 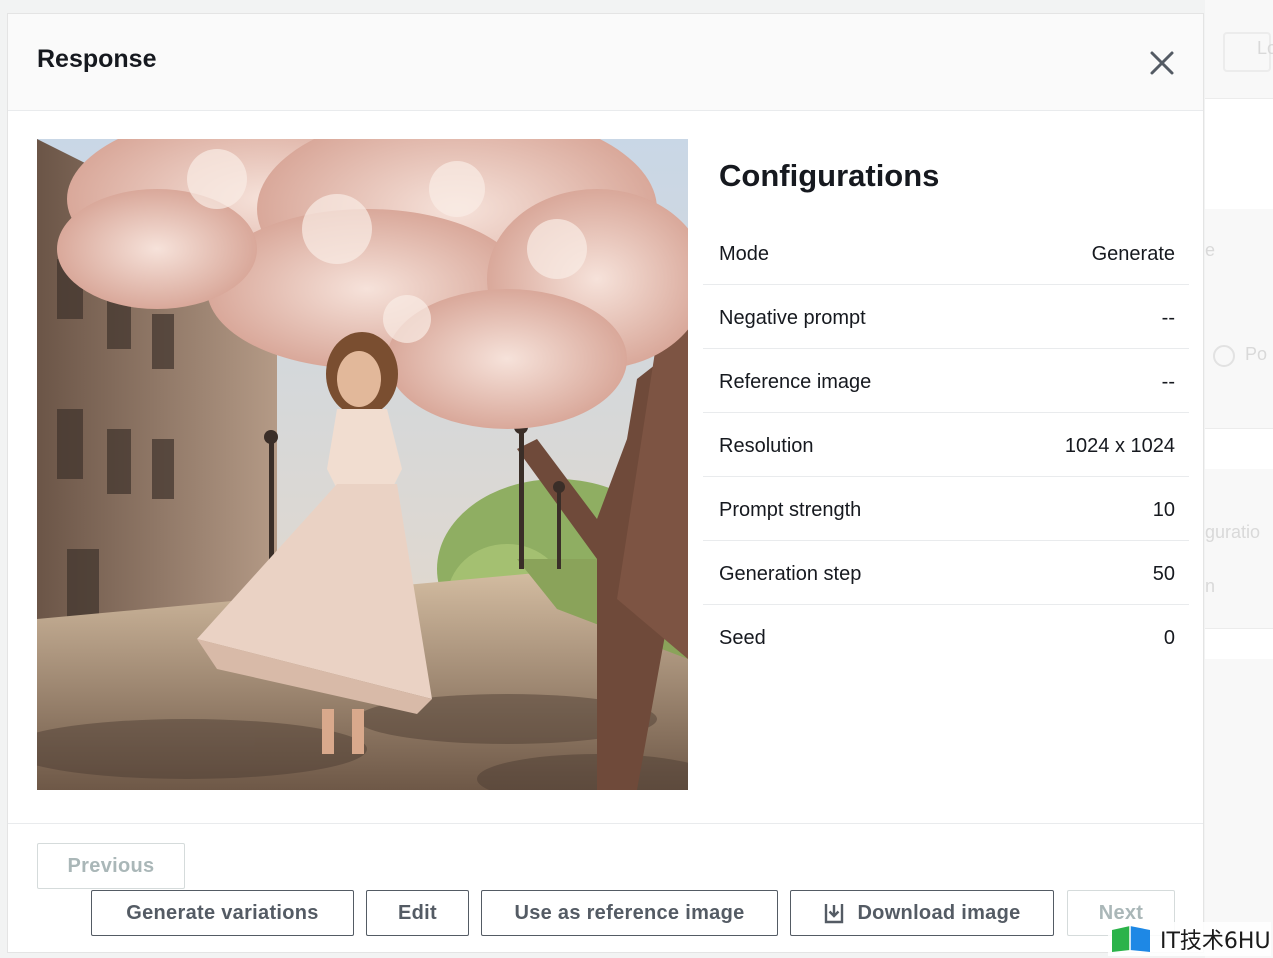 I want to click on modal-title: Response, so click(x=97, y=59).